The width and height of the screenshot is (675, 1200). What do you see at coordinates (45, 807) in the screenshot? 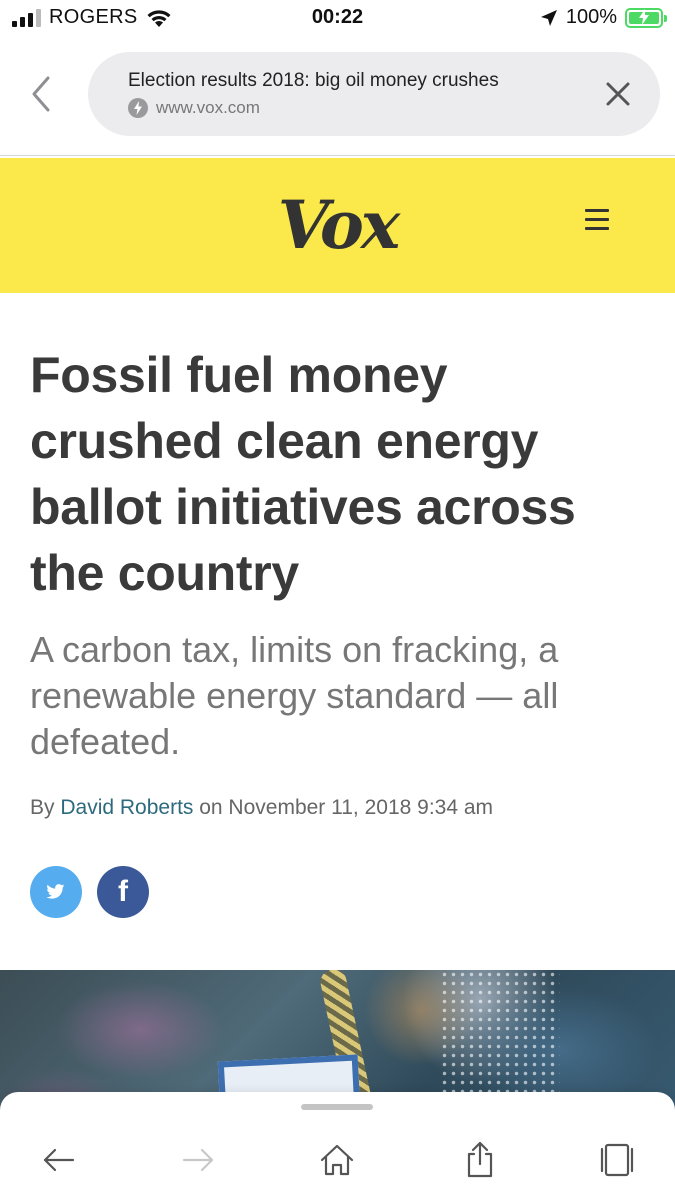
I see `byline-prefix: By` at bounding box center [45, 807].